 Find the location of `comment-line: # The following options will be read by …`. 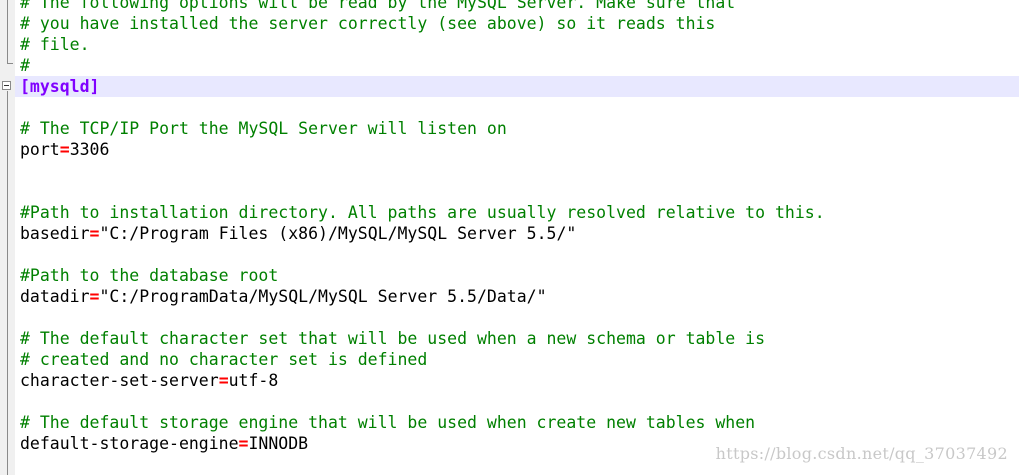

comment-line: # The following options will be read by … is located at coordinates (378, 6).